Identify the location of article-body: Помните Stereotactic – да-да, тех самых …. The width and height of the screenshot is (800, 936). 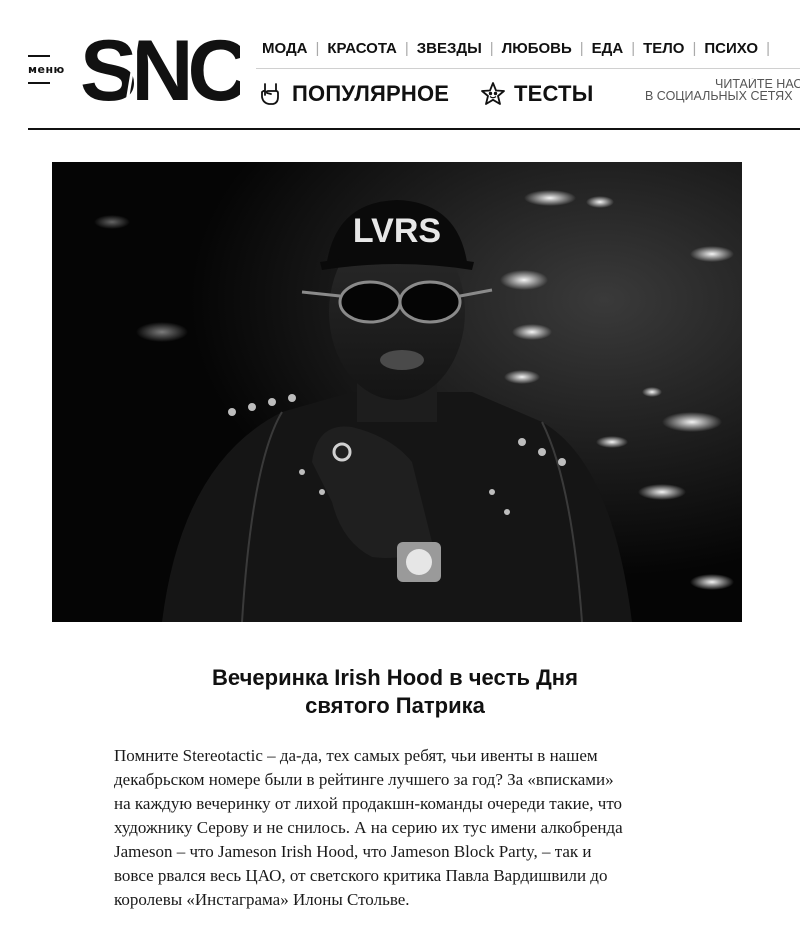
(409, 828).